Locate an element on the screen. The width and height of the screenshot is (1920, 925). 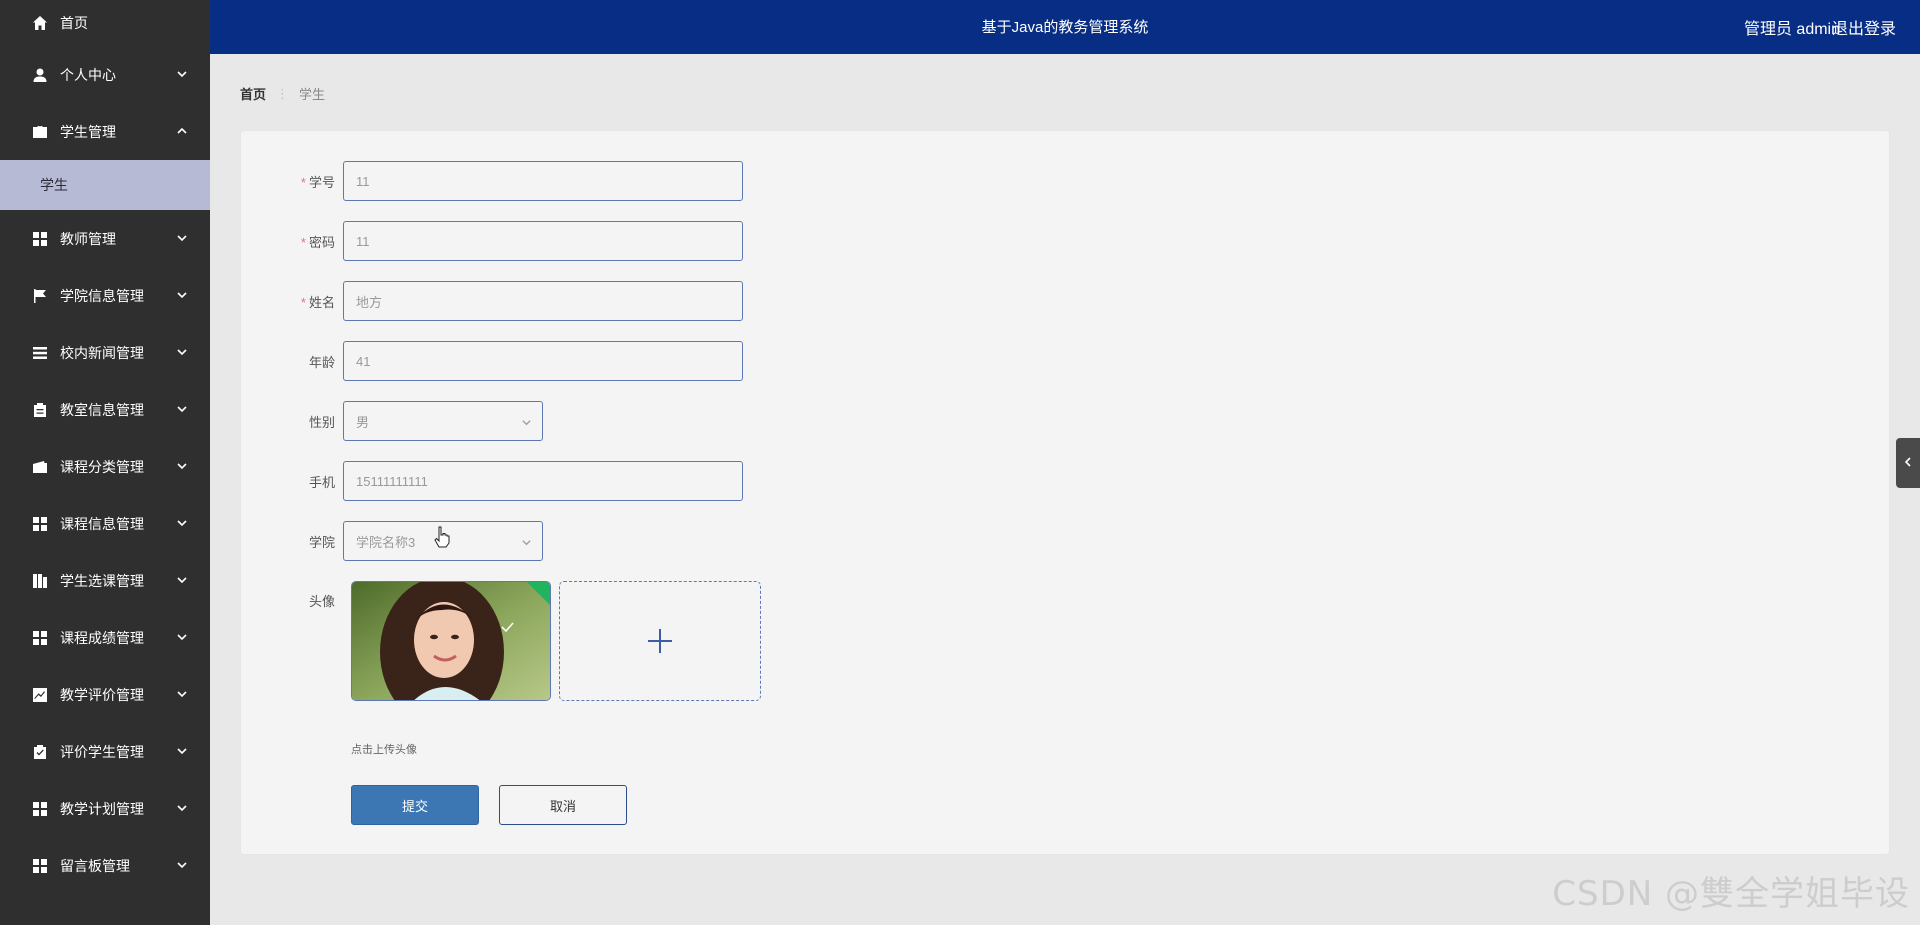
phone-input: 15111111111 is located at coordinates (543, 481).